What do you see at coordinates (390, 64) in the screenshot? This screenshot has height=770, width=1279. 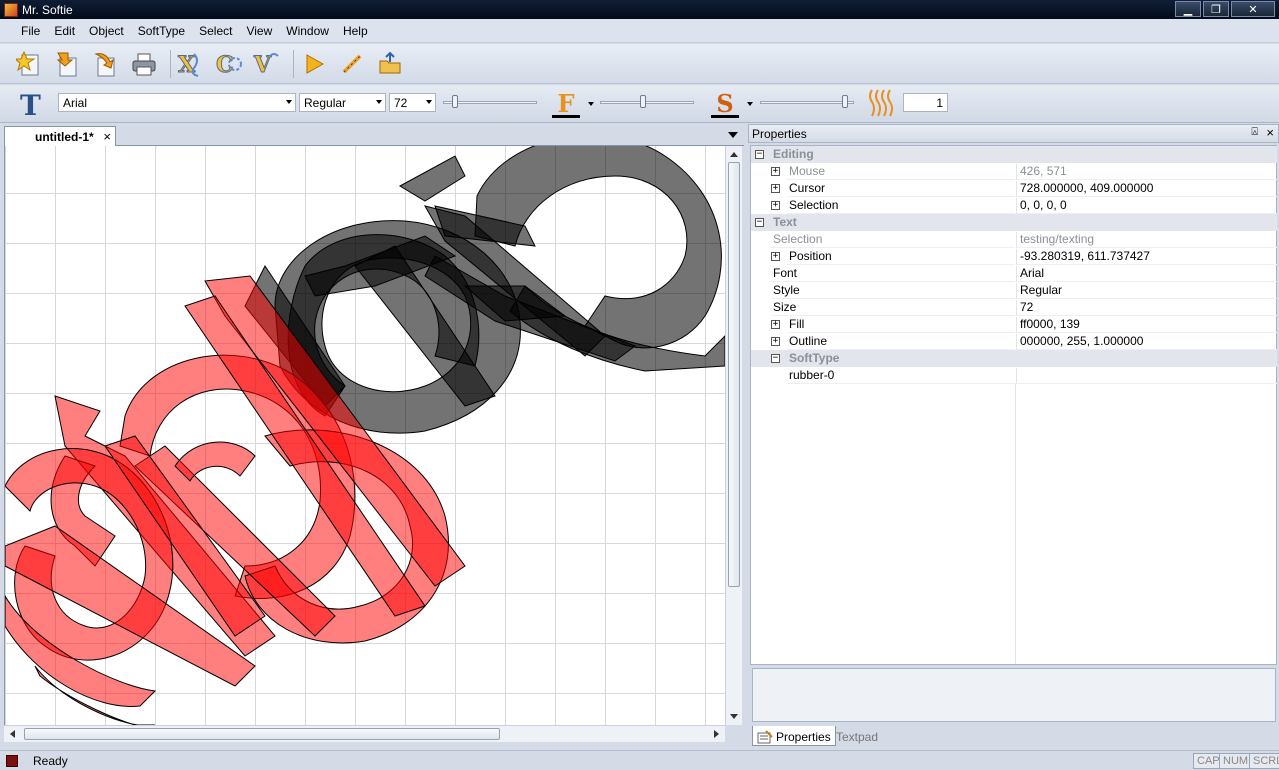 I see `export-button` at bounding box center [390, 64].